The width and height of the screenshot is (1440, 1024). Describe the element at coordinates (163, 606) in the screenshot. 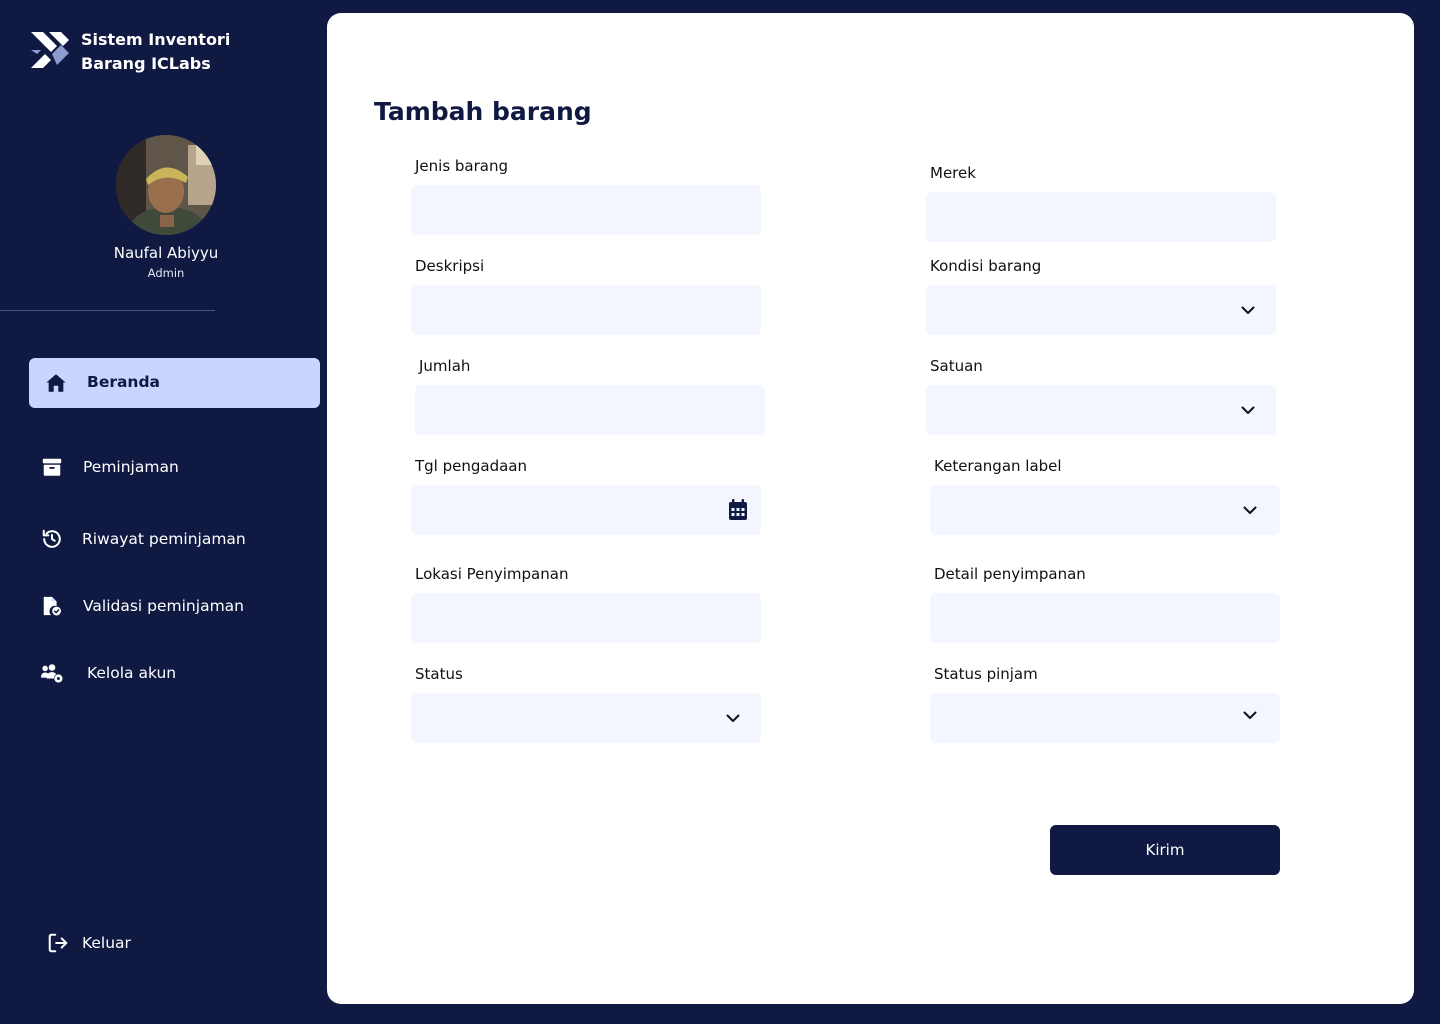

I see `nav-label-validasi-peminjaman: Validasi peminjaman` at that location.